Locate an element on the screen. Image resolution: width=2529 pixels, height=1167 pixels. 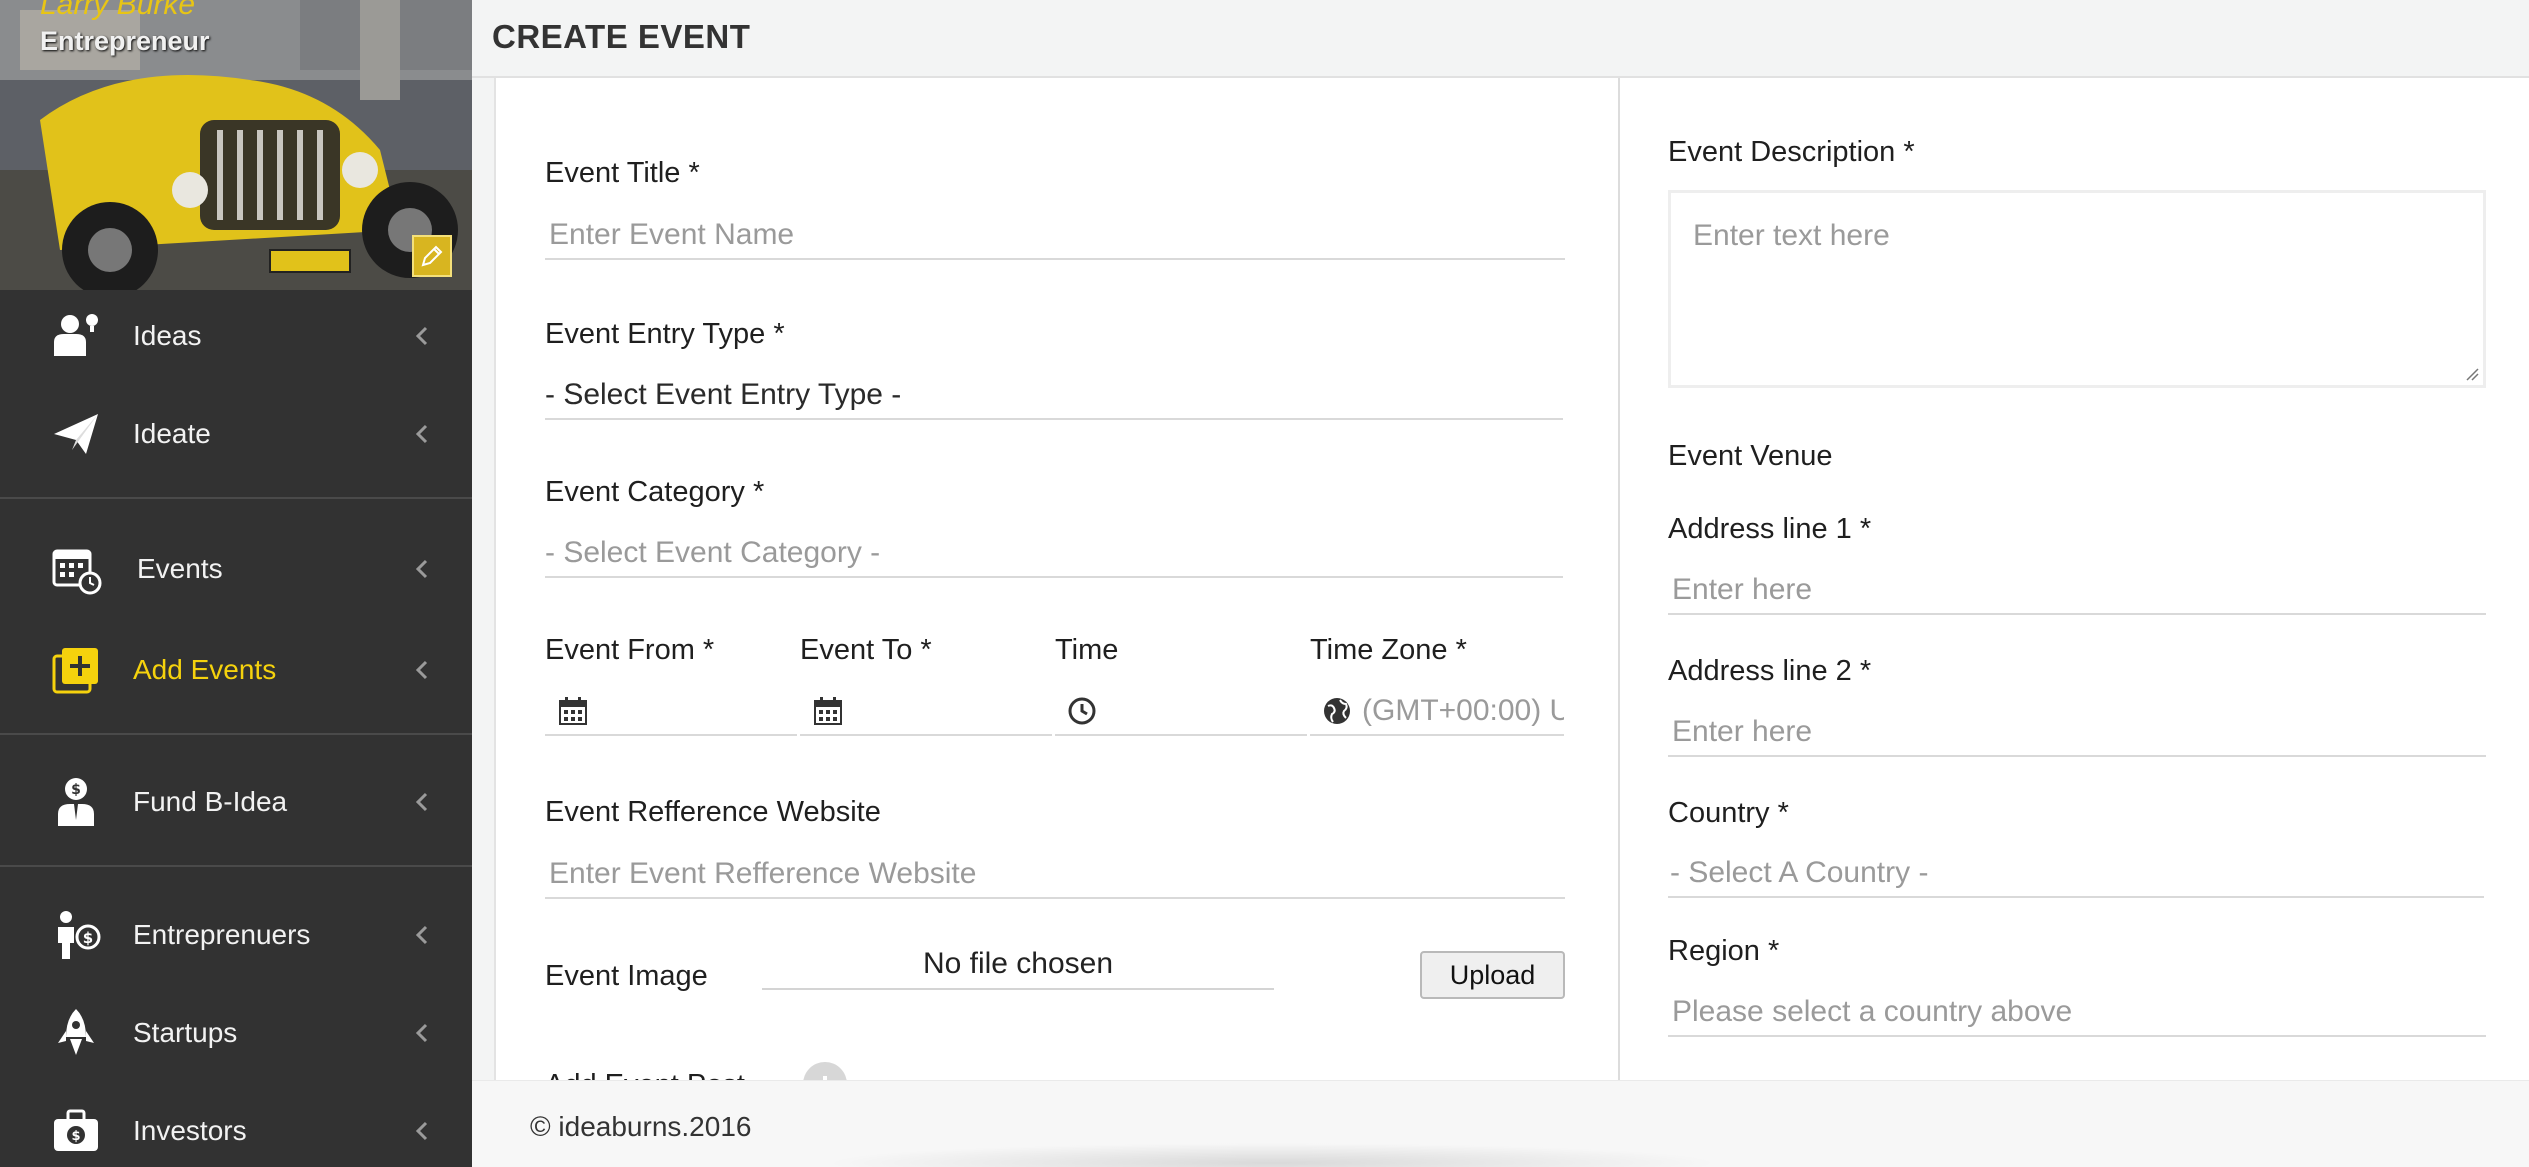
region-select: Please select a country above is located at coordinates (2077, 1013).